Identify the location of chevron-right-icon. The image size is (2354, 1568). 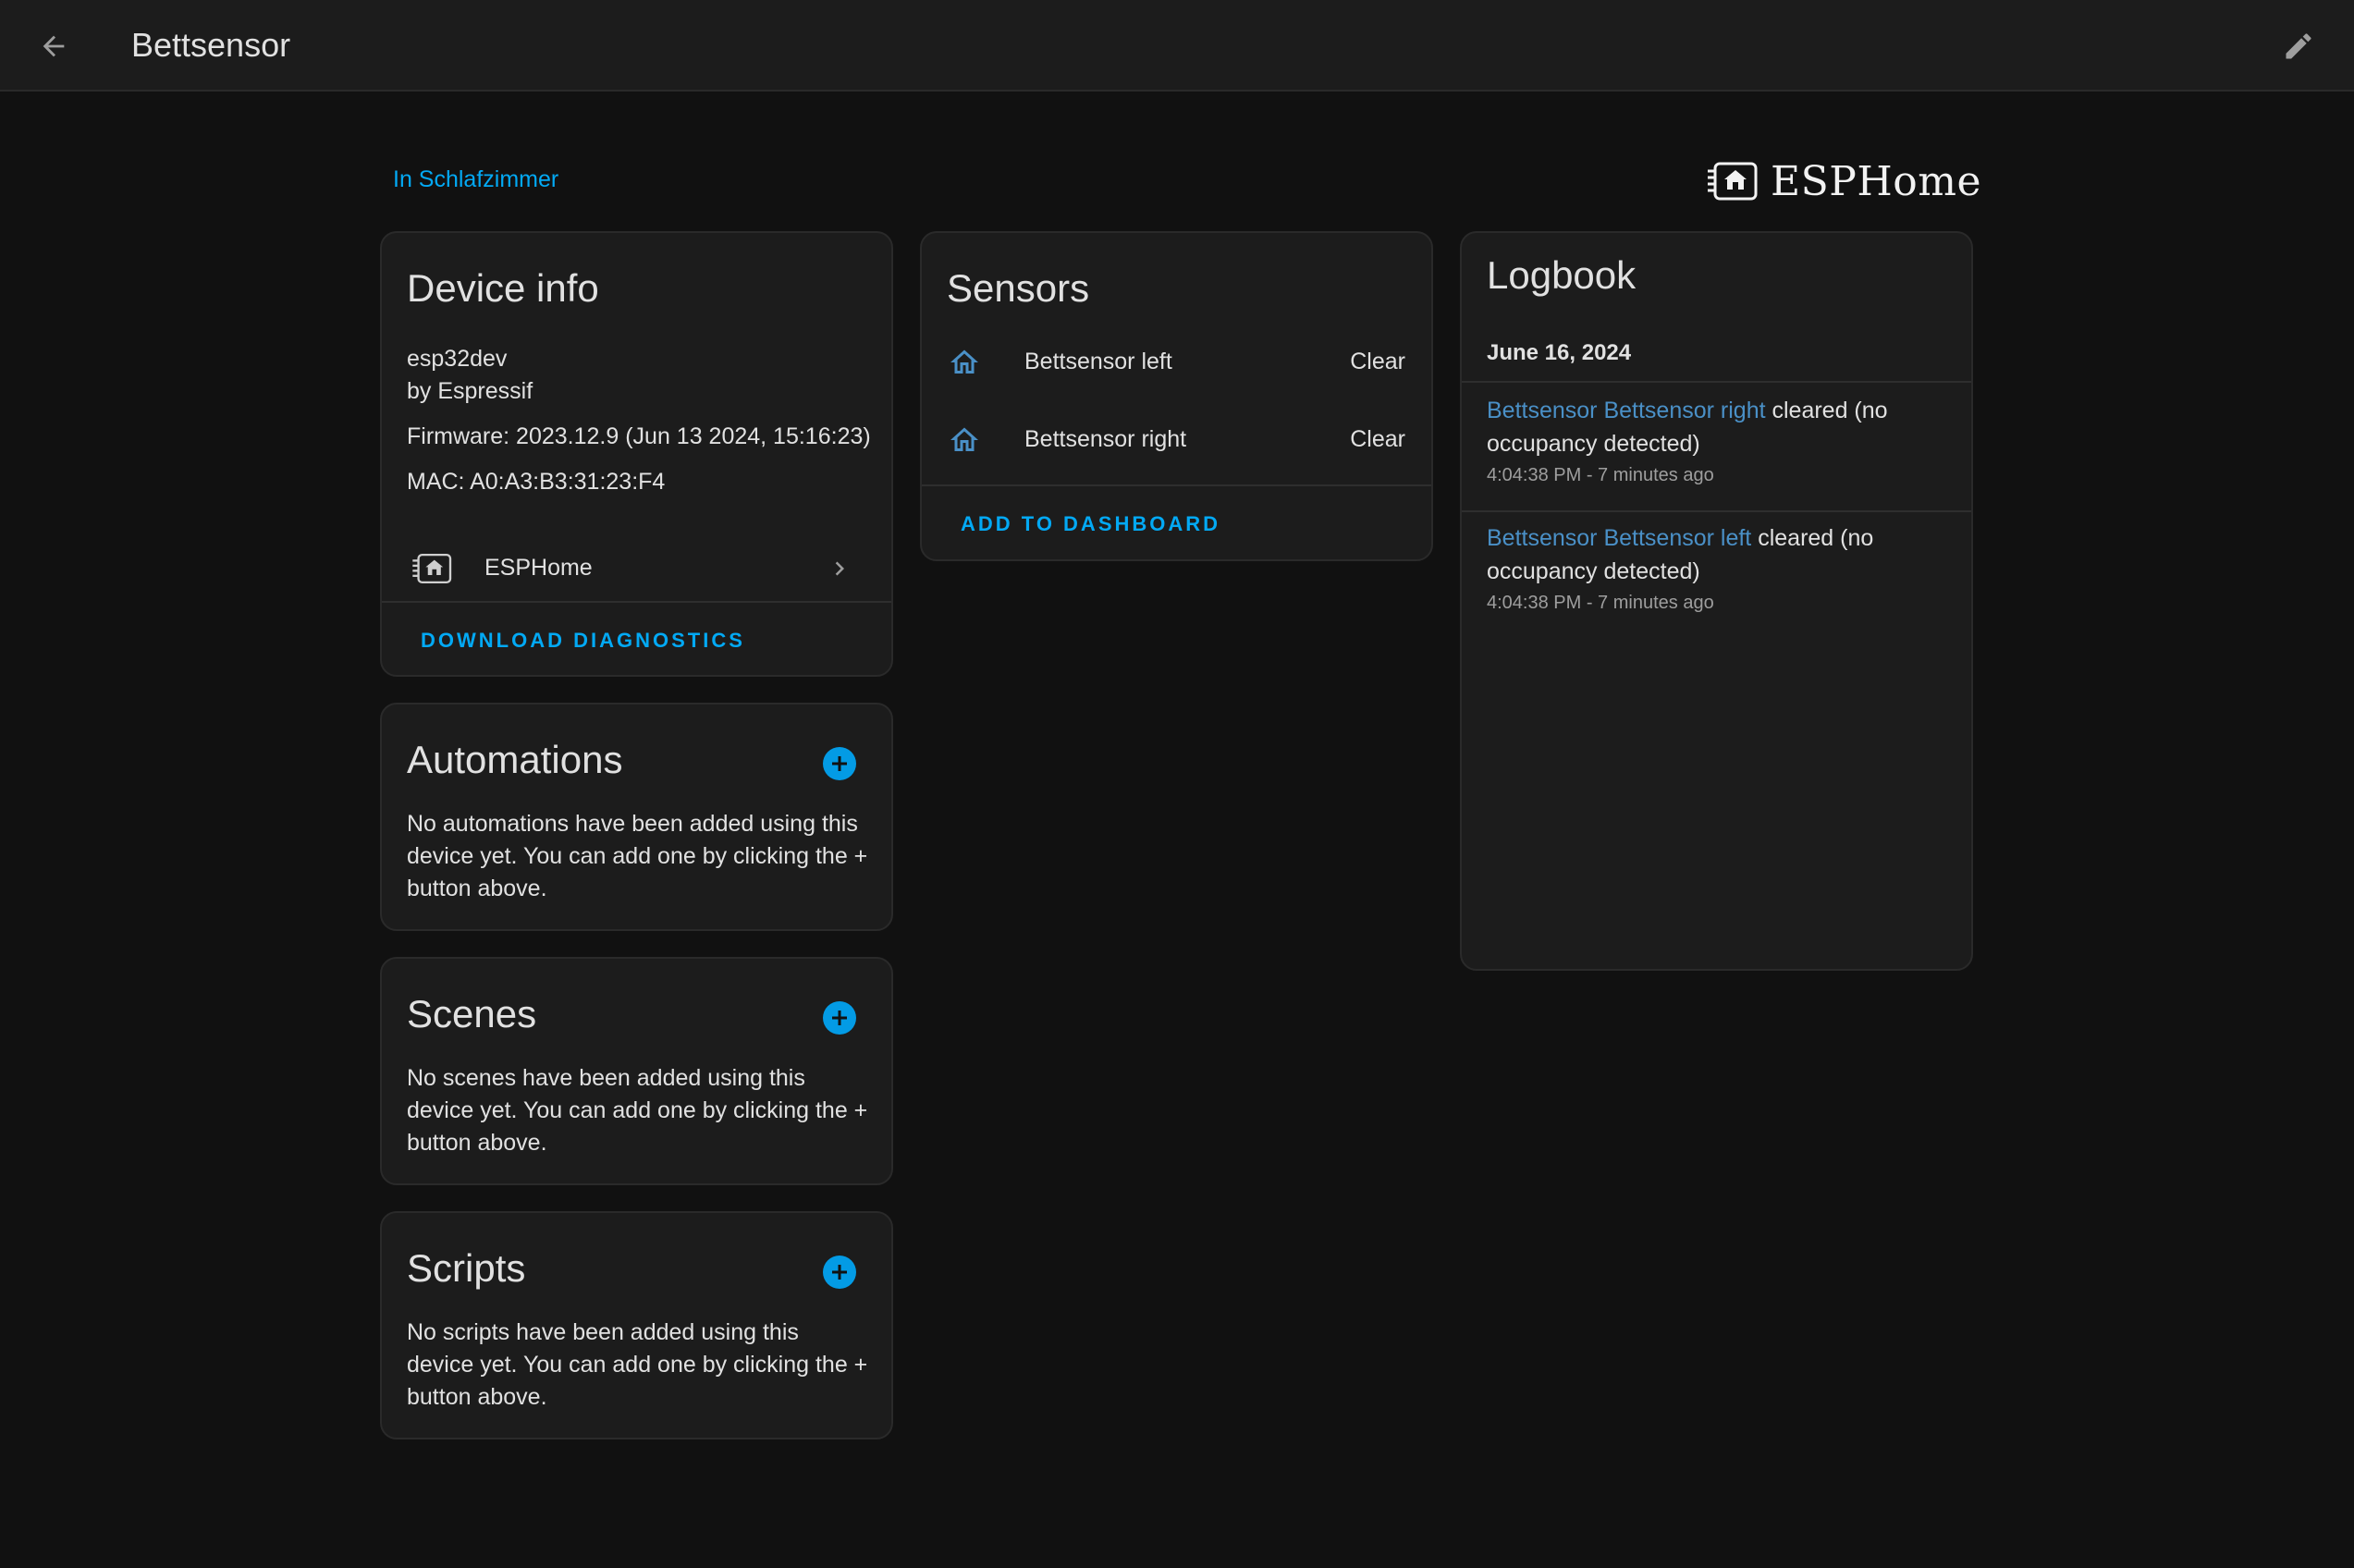
(839, 568).